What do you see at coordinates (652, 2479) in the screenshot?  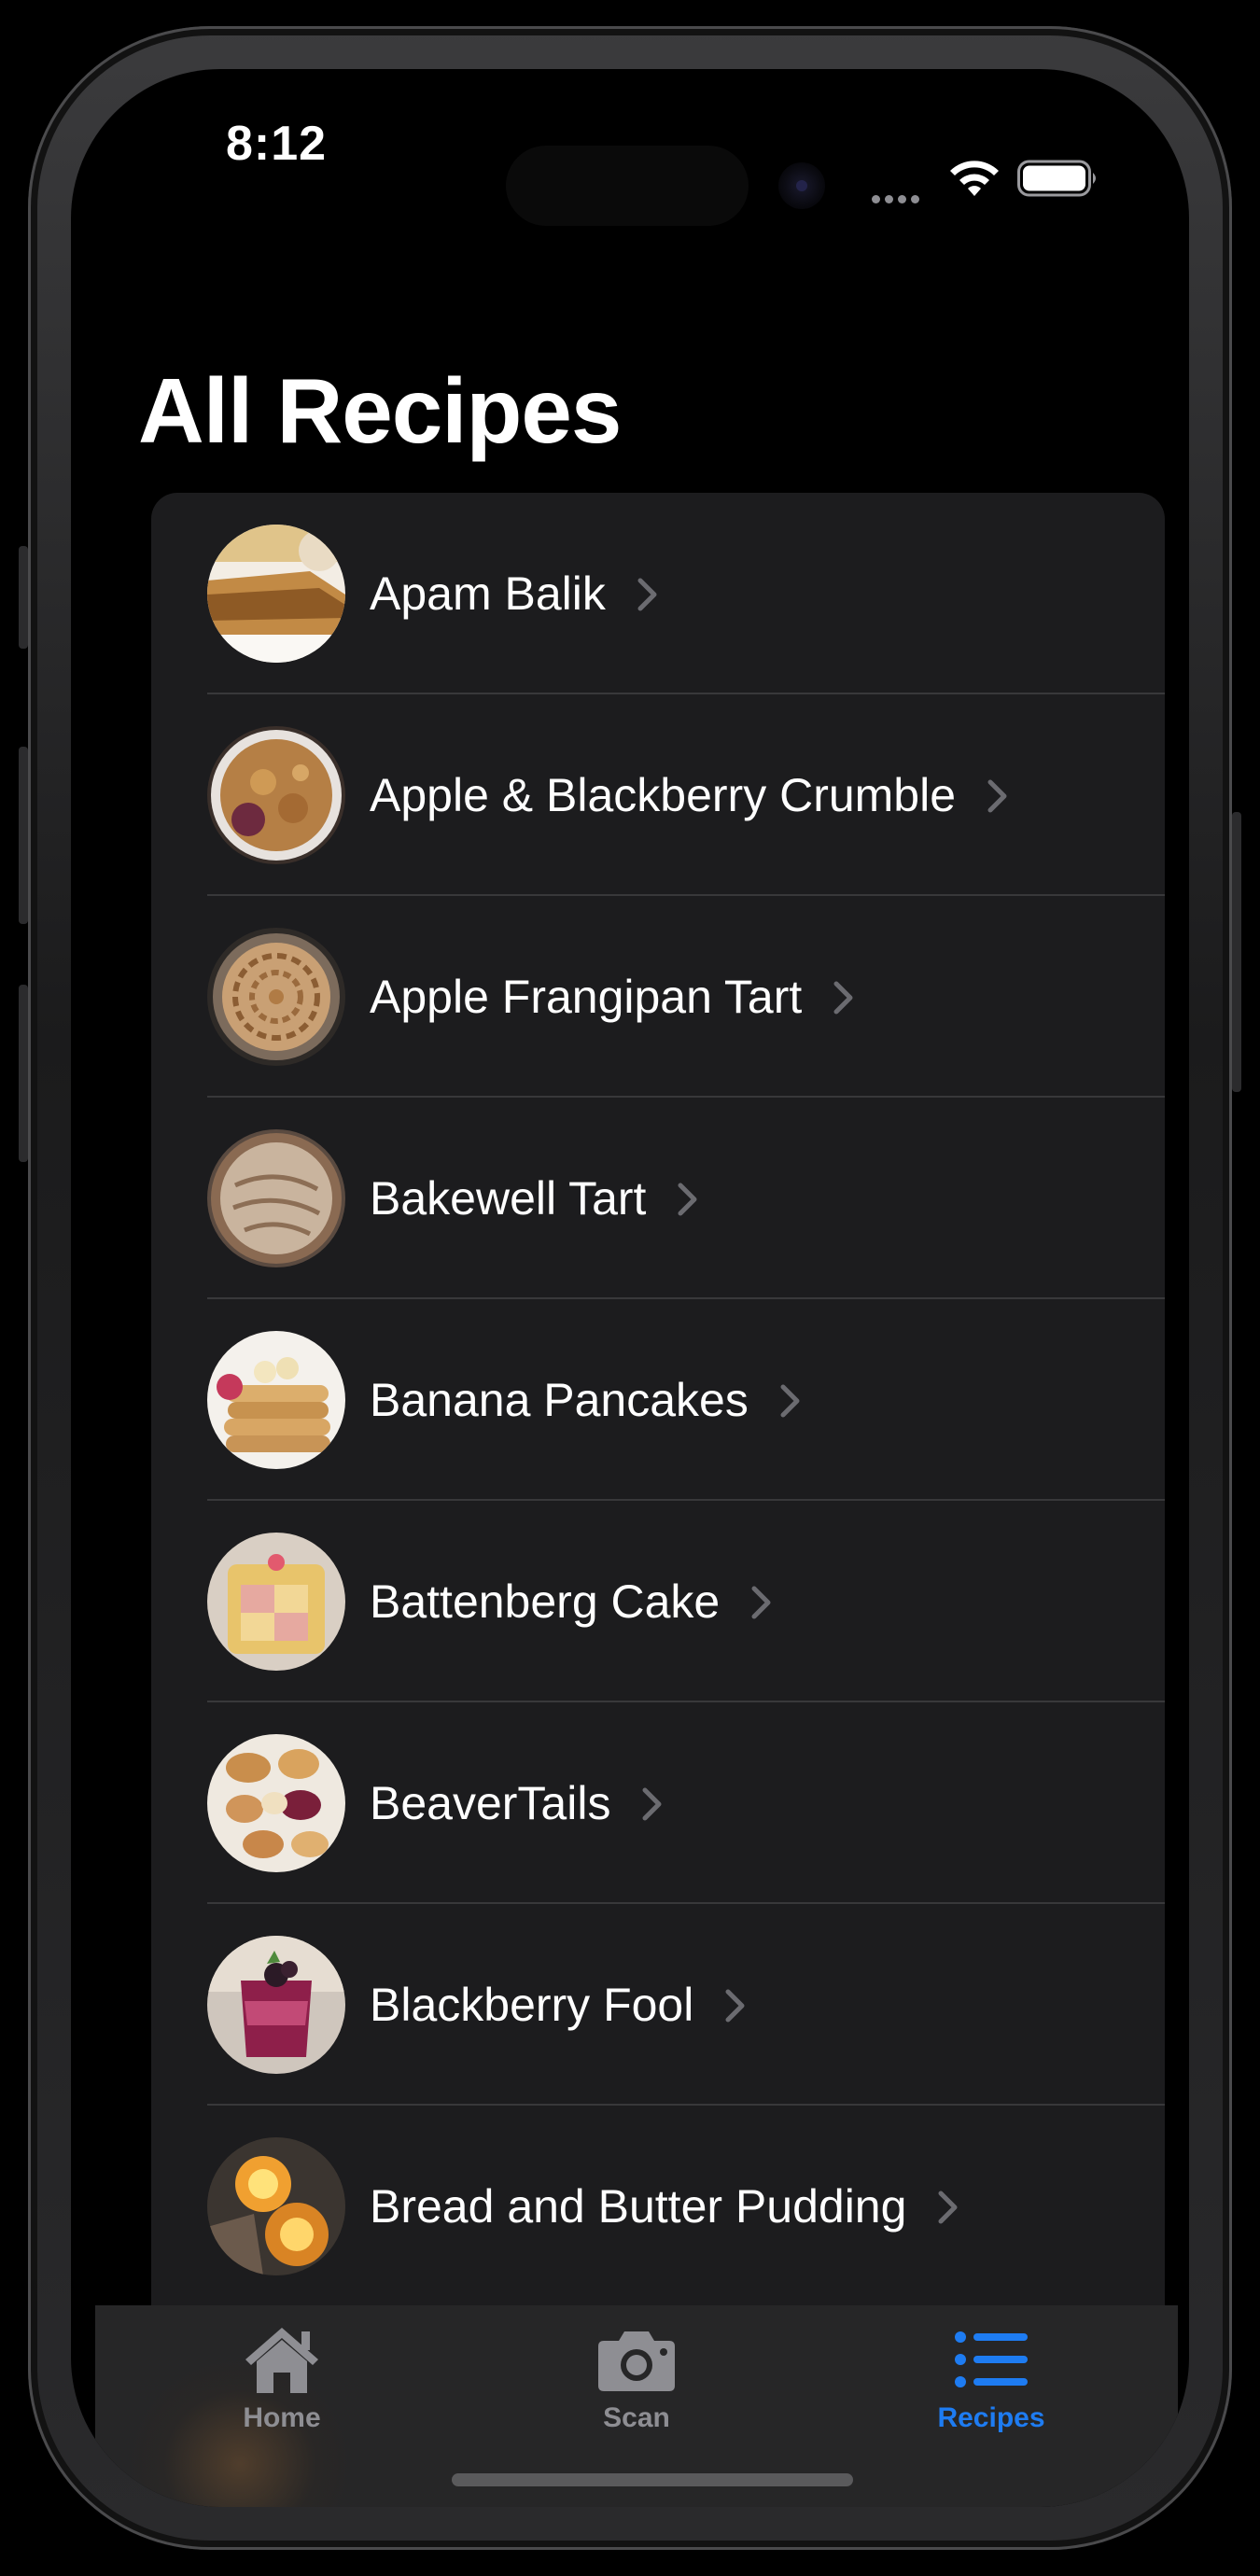 I see `home-indicator` at bounding box center [652, 2479].